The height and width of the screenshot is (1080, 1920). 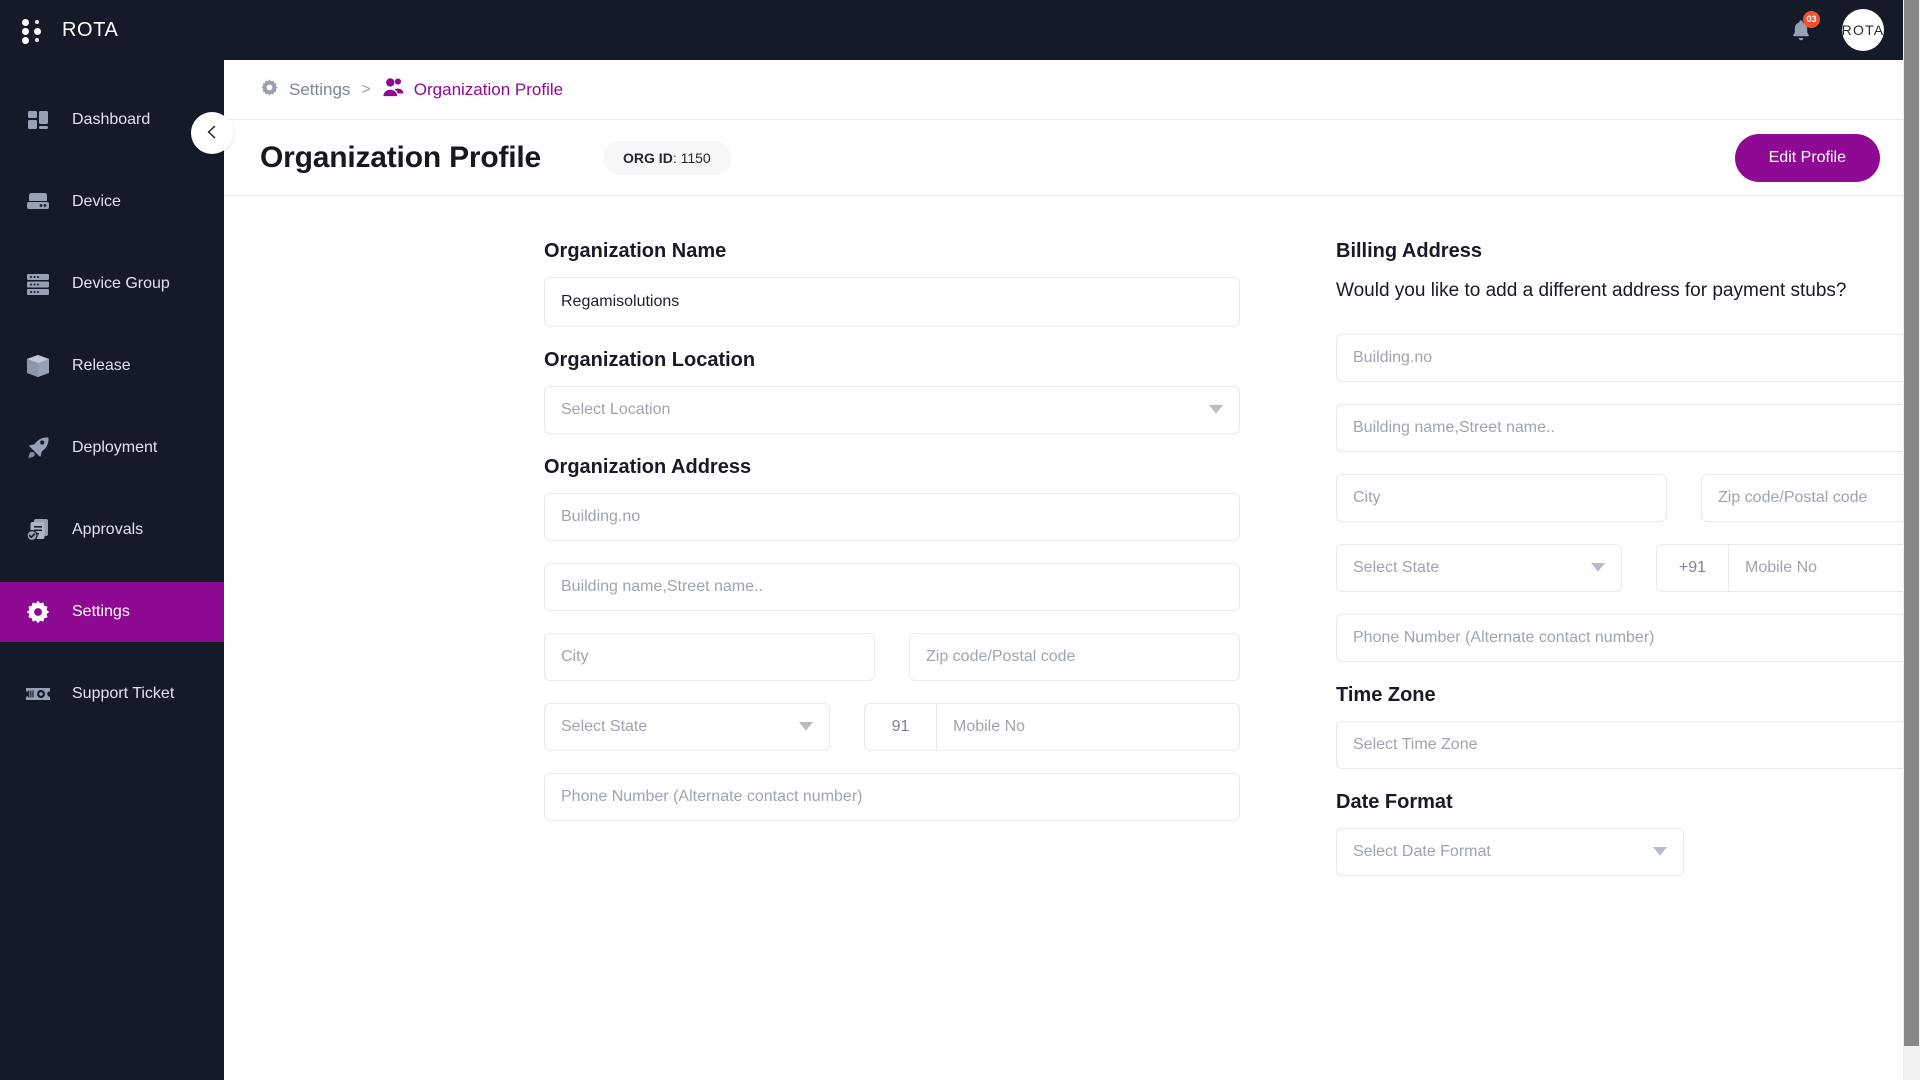 I want to click on billing-city-zip-row: City Zip code/Postal code, so click(x=1628, y=509).